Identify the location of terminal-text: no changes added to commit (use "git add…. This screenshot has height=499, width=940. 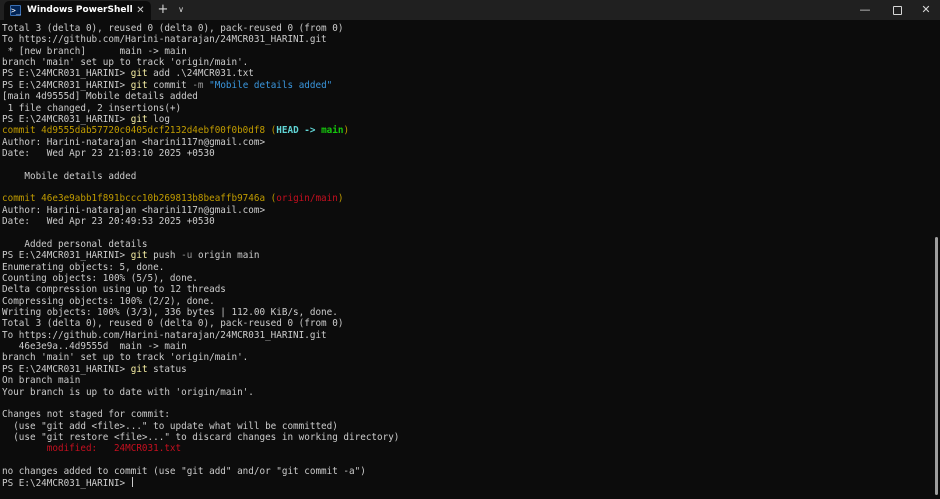
(184, 472).